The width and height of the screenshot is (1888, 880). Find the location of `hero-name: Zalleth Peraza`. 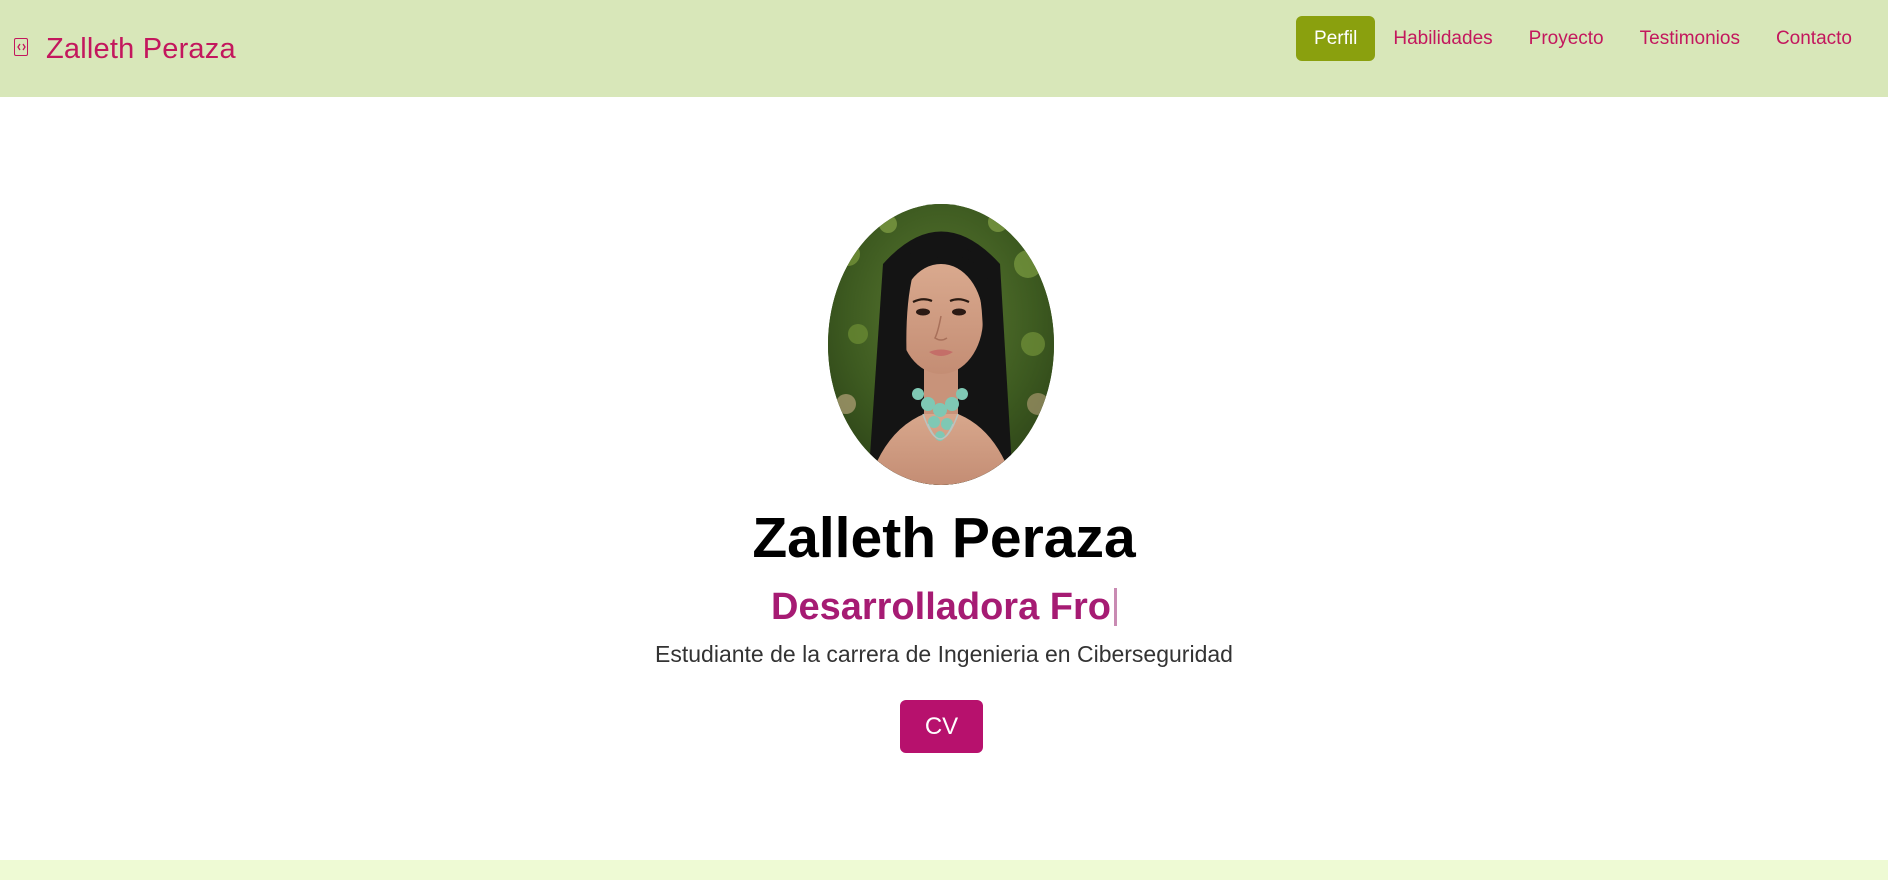

hero-name: Zalleth Peraza is located at coordinates (944, 538).